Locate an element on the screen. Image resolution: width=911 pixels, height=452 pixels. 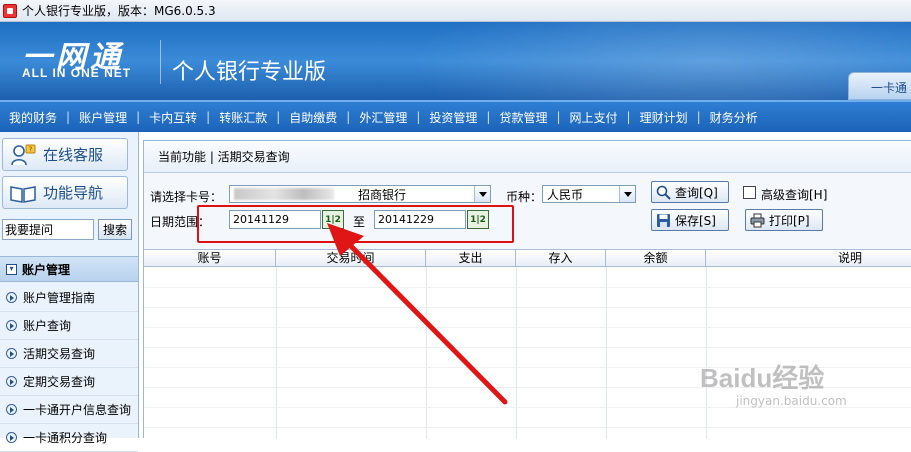
feature-nav-label: 功能导航 is located at coordinates (73, 193).